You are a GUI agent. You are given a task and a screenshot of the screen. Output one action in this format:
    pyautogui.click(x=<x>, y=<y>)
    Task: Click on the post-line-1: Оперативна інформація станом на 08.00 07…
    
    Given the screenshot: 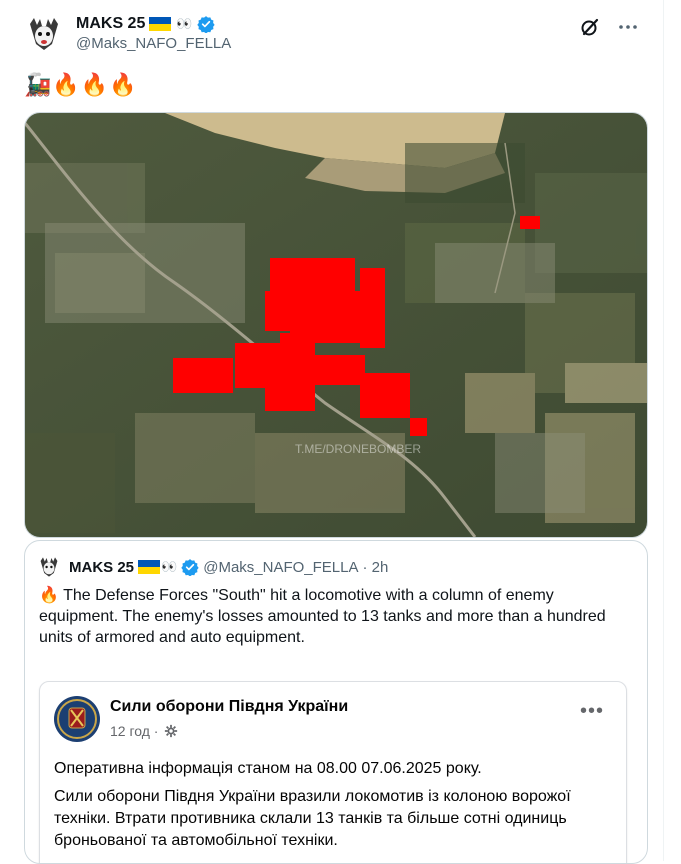 What is the action you would take?
    pyautogui.click(x=268, y=768)
    